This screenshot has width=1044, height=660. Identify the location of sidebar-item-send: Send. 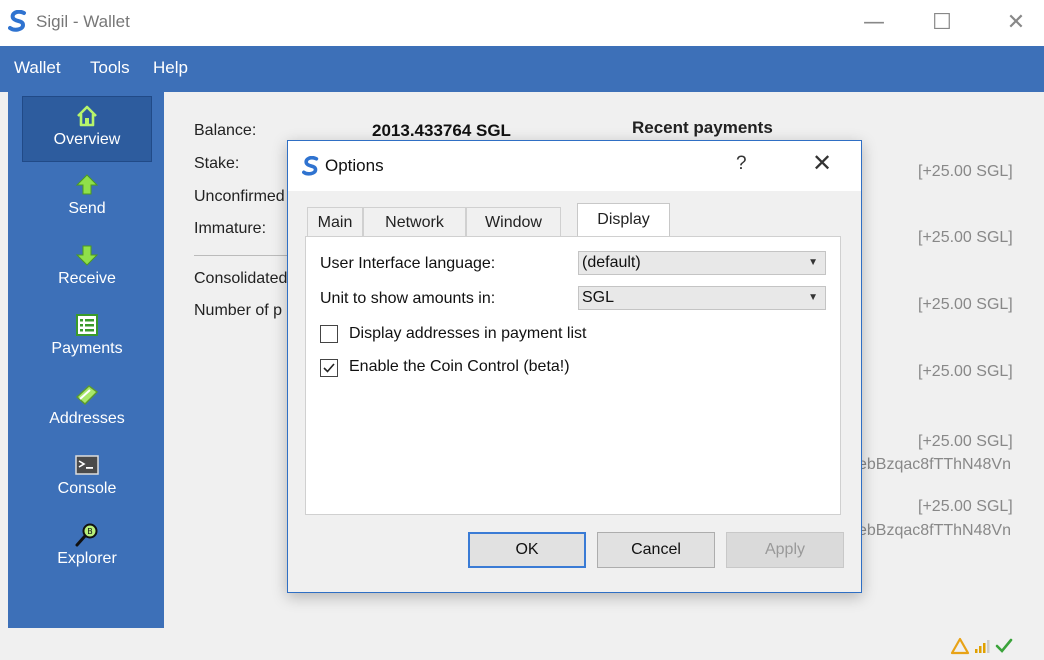
(87, 199).